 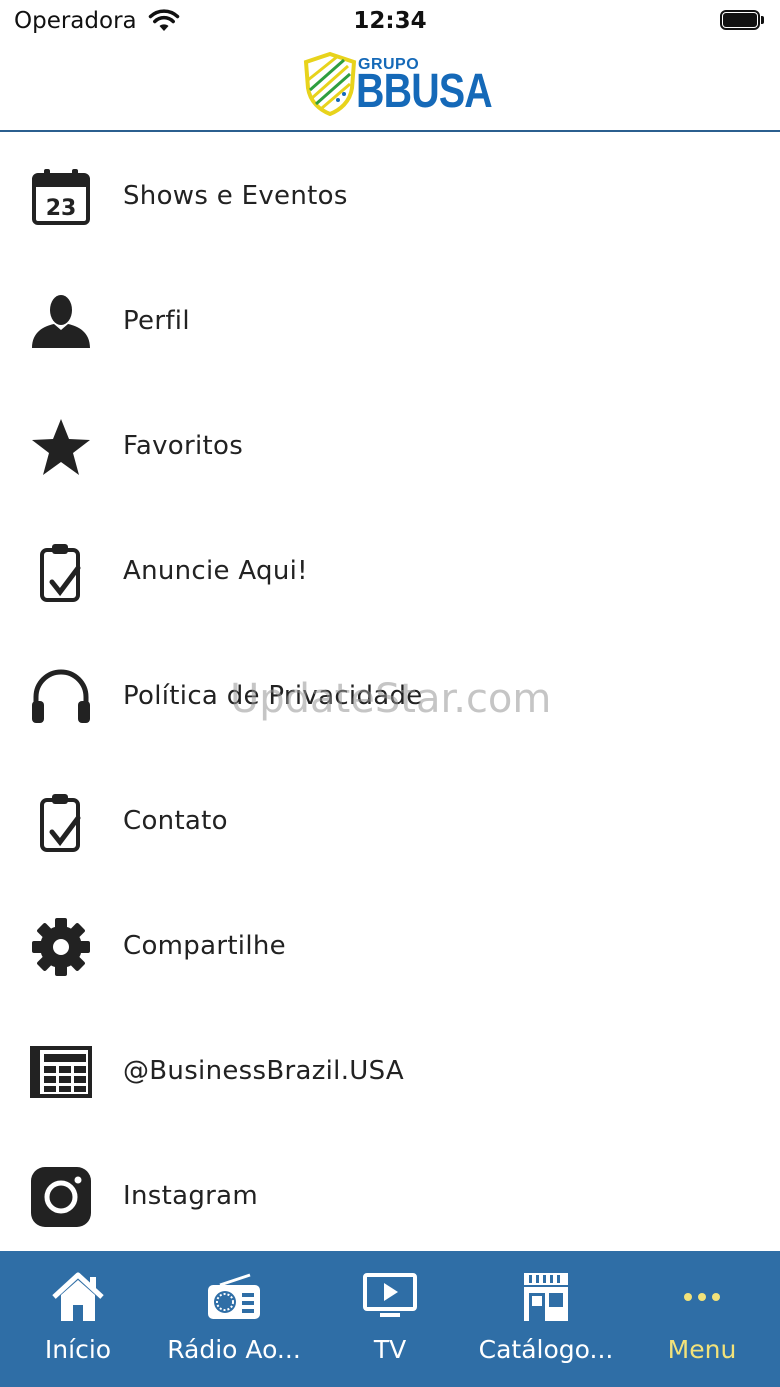 I want to click on newspaper-icon, so click(x=61, y=1072).